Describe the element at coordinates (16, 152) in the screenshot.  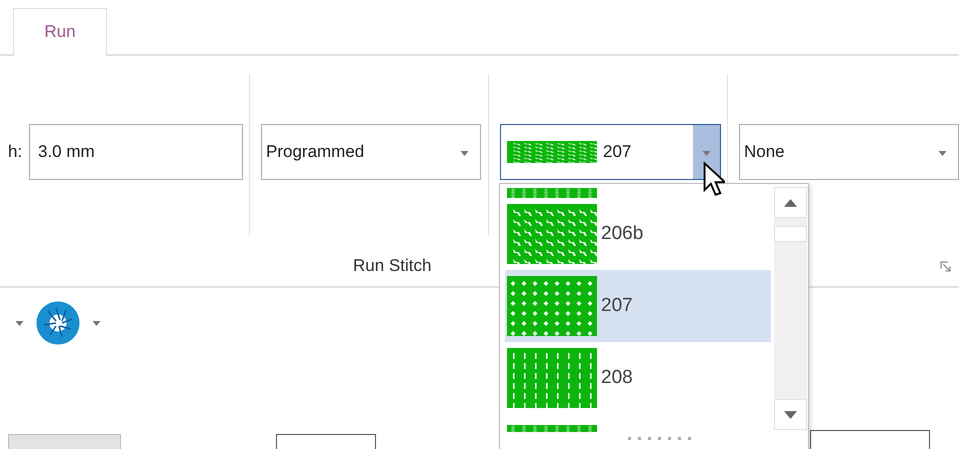
I see `field-label: h:` at that location.